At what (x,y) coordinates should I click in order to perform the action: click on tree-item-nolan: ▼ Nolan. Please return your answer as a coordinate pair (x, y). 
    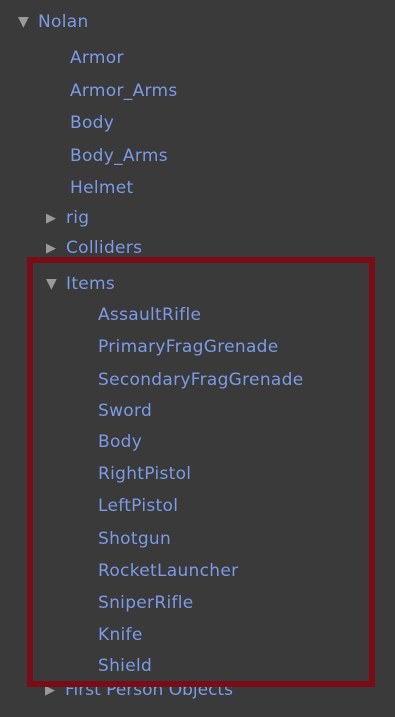
    Looking at the image, I should click on (53, 22).